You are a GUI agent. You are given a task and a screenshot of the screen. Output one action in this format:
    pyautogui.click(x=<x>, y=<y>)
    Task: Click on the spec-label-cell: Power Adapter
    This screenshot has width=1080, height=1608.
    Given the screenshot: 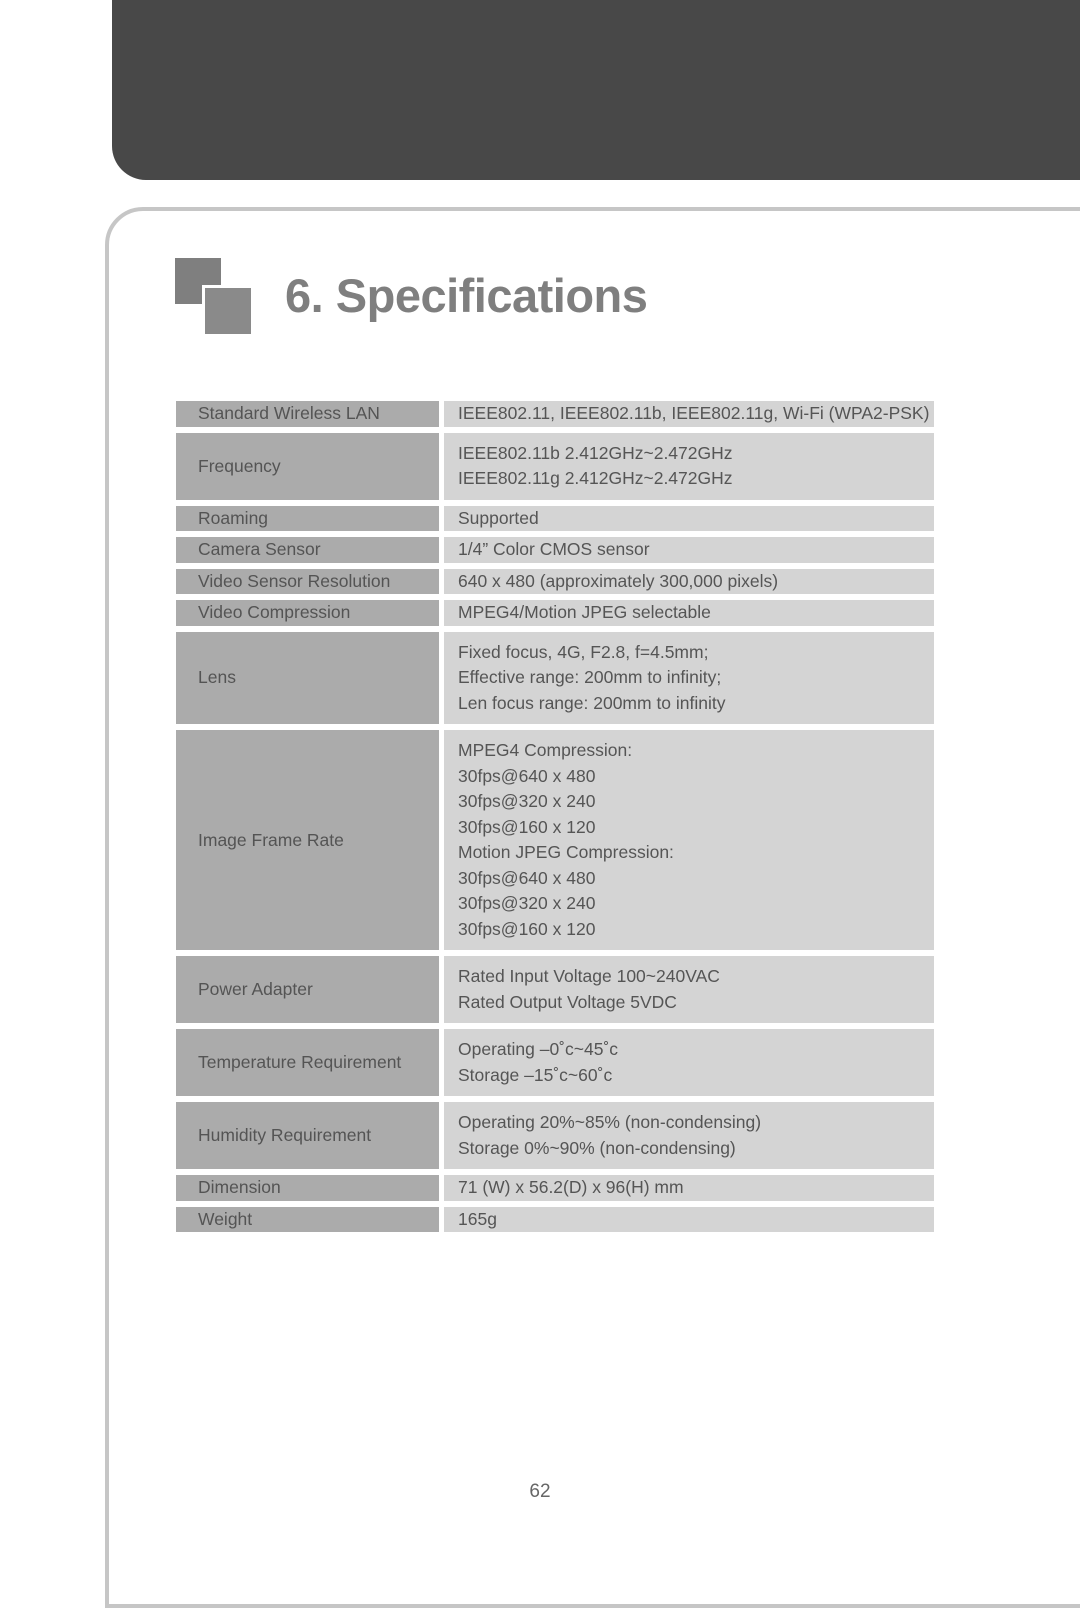 What is the action you would take?
    pyautogui.click(x=307, y=989)
    